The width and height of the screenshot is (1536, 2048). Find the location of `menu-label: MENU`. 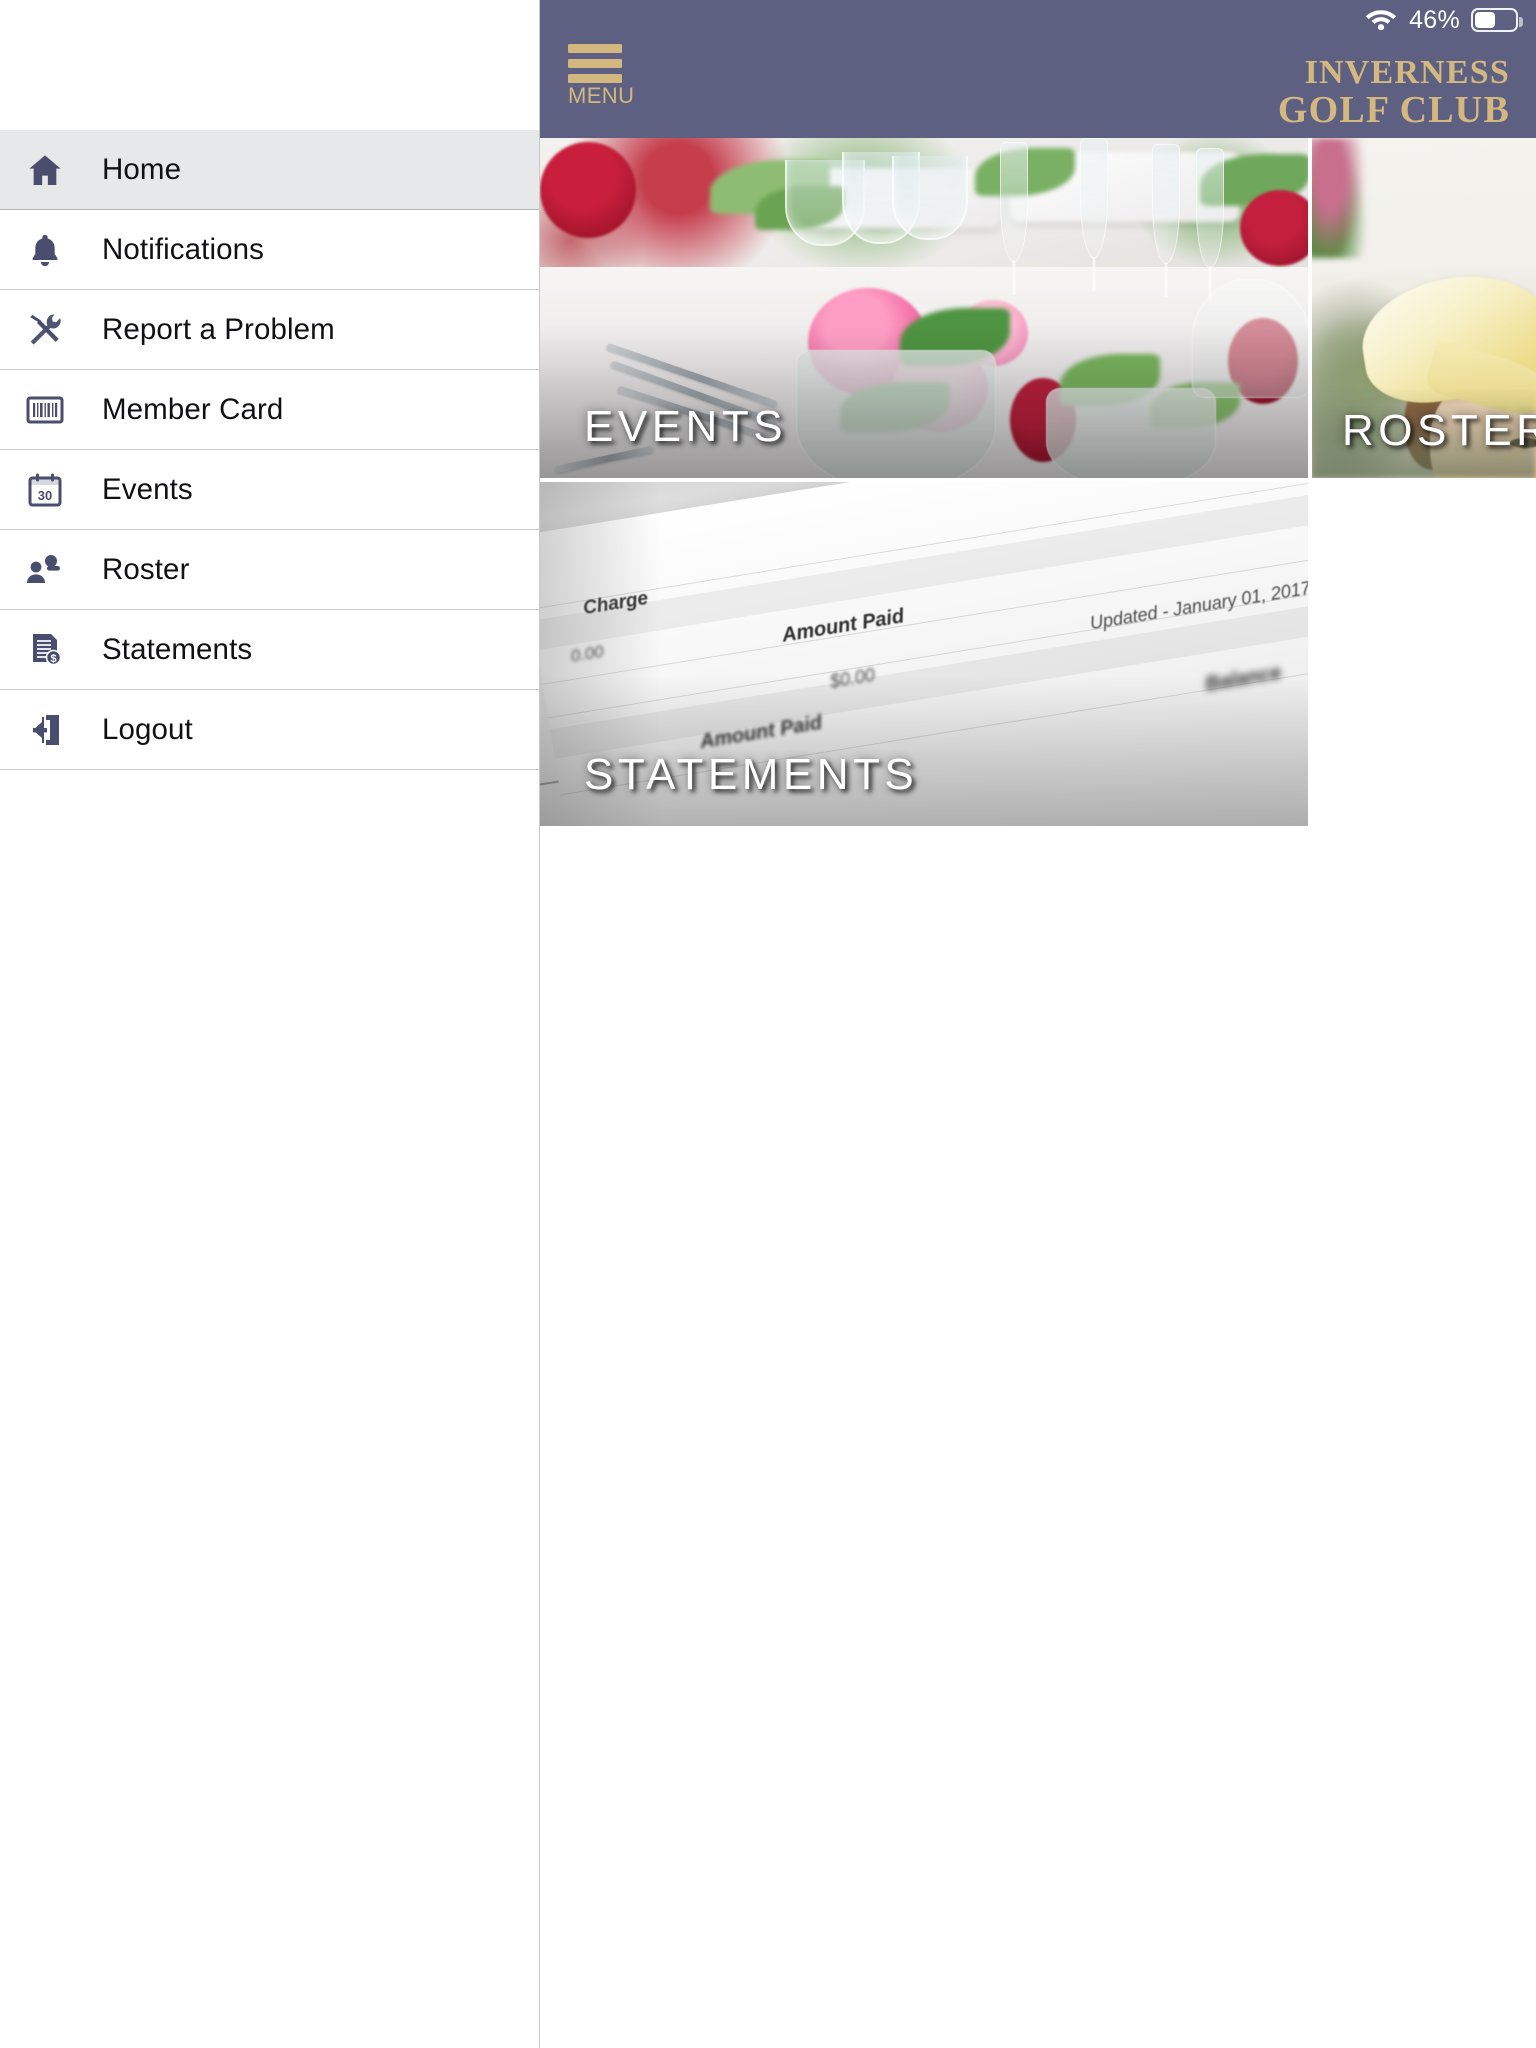

menu-label: MENU is located at coordinates (601, 95).